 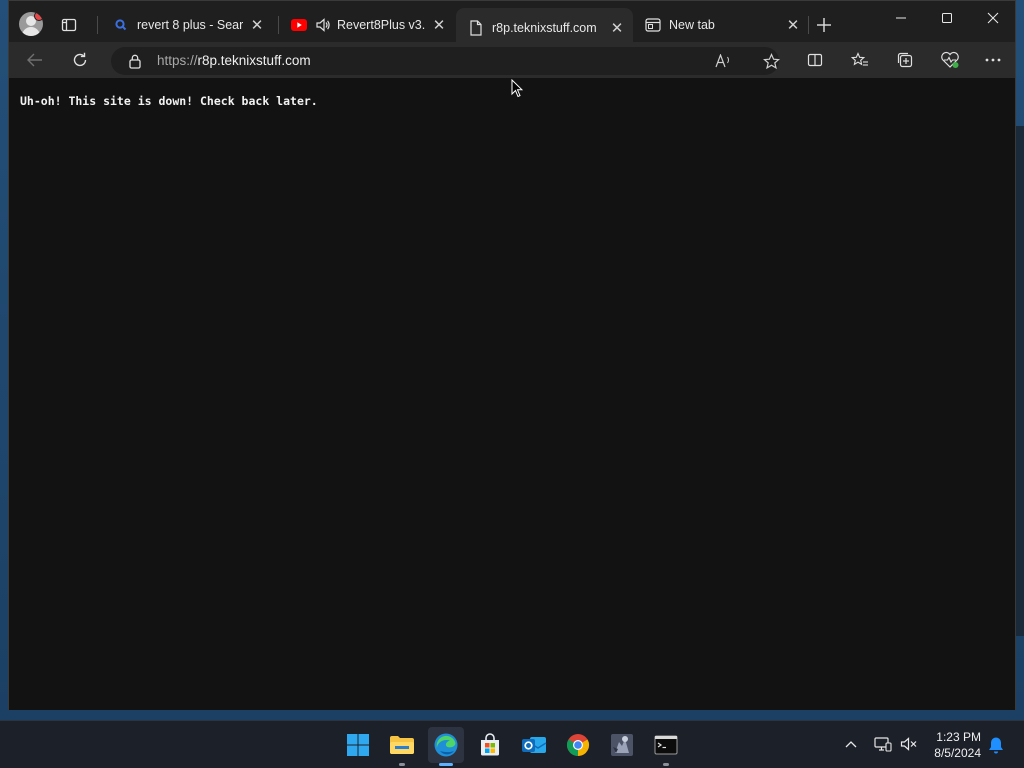 I want to click on minimize-icon, so click(x=901, y=18).